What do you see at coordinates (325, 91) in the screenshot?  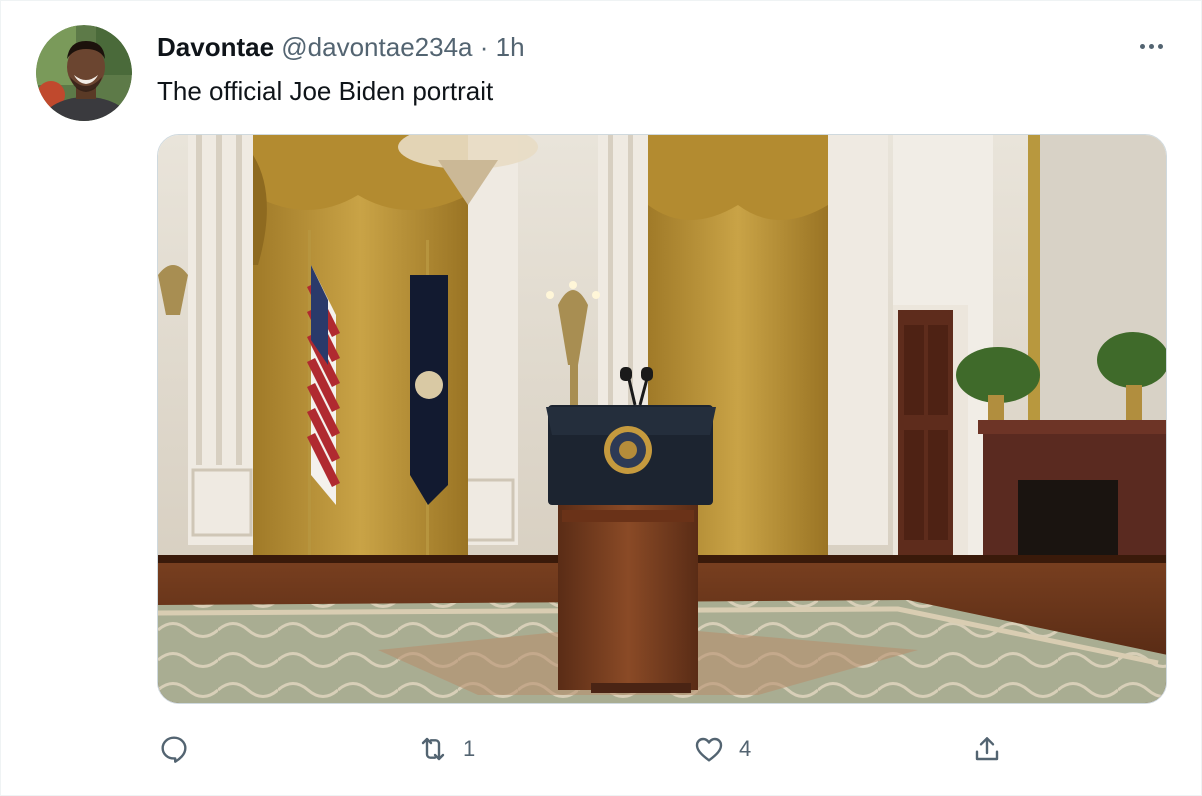 I see `tweet-text: The official Joe Biden portrait` at bounding box center [325, 91].